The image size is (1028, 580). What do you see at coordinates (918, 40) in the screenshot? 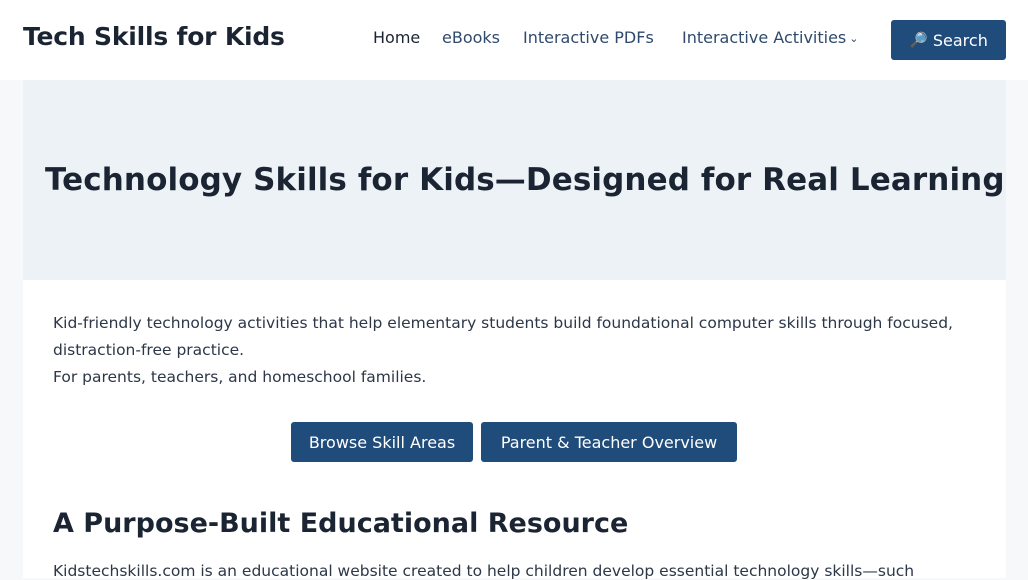
I see `magnifier-icon: 🔎` at bounding box center [918, 40].